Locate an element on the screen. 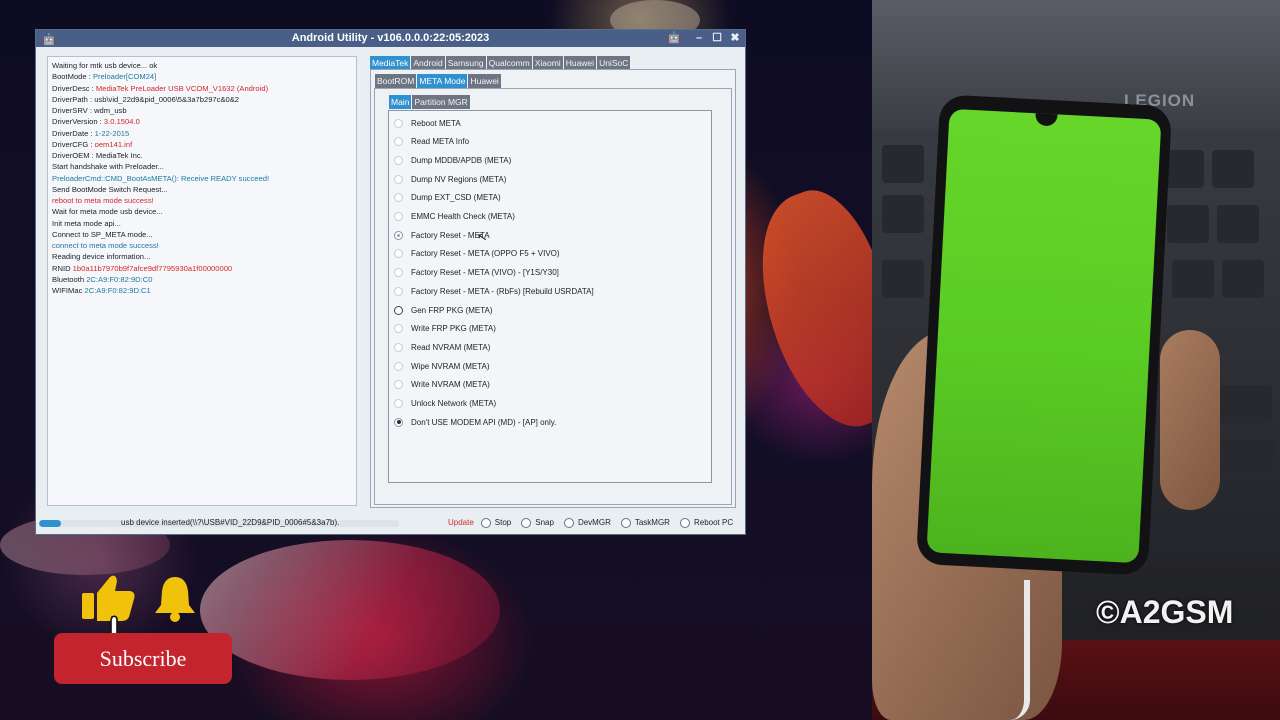 The image size is (1280, 720). option-gen-frp-pkg-meta: Gen FRP PKG (META) is located at coordinates (443, 310).